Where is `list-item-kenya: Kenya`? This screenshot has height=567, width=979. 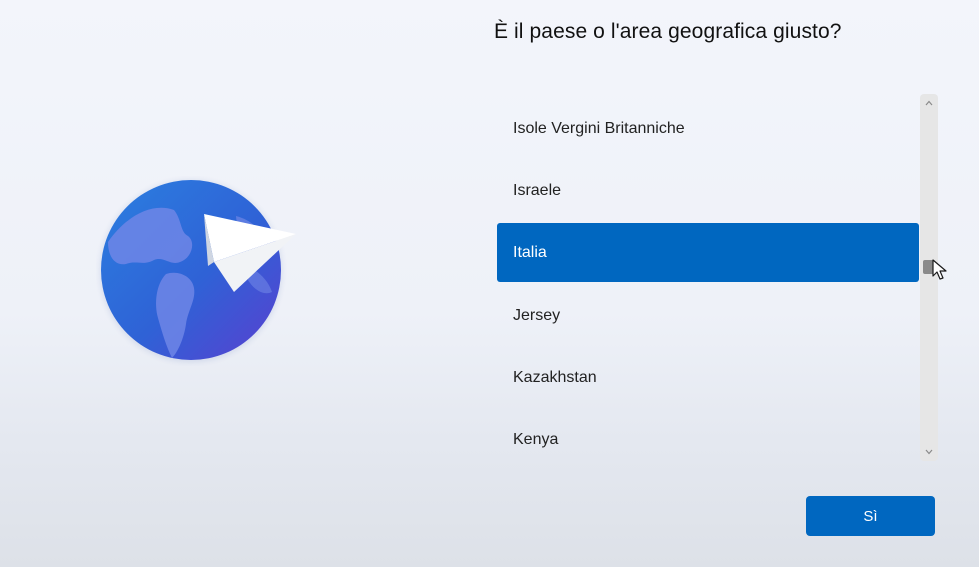
list-item-kenya: Kenya is located at coordinates (708, 435).